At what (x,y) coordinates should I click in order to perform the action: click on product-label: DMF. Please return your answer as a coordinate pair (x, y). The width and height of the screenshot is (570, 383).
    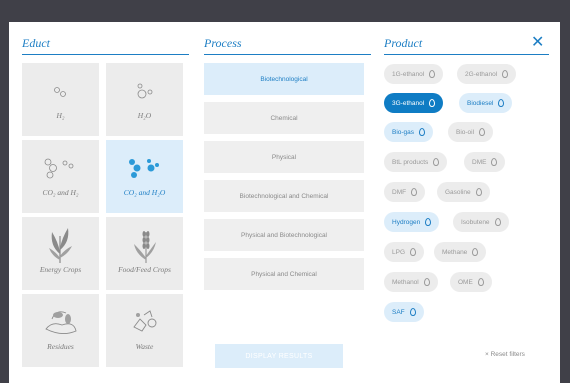
    Looking at the image, I should click on (399, 192).